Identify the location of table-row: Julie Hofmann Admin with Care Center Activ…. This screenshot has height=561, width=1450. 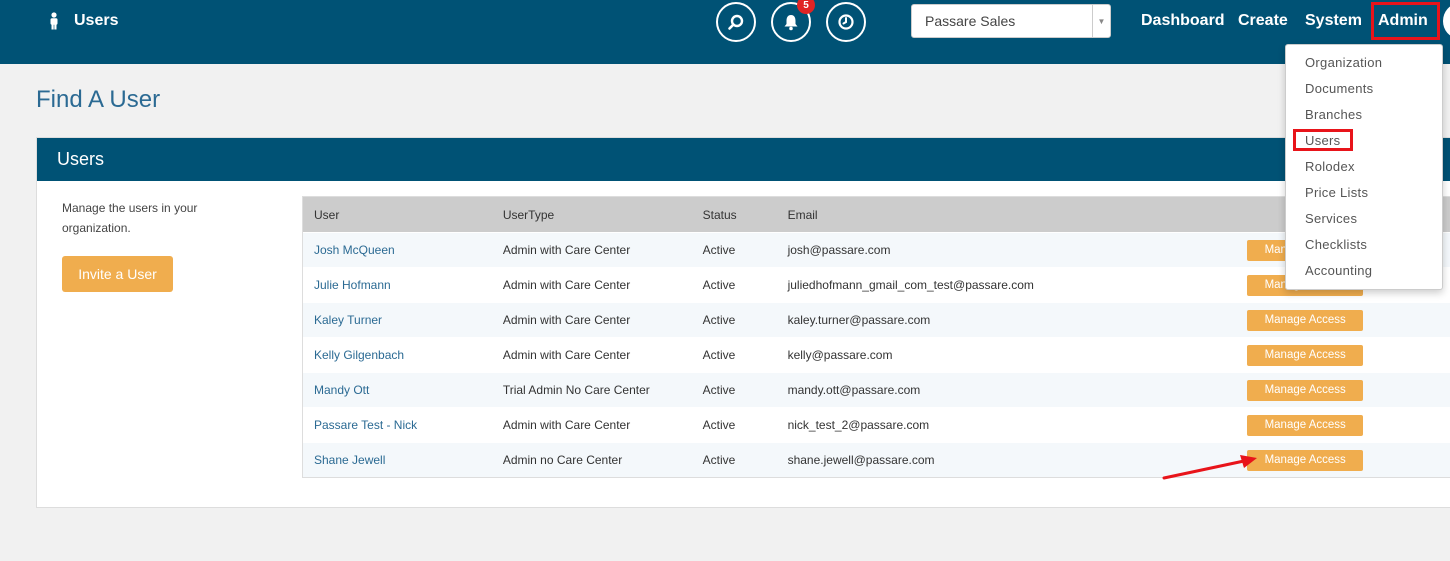
(876, 284).